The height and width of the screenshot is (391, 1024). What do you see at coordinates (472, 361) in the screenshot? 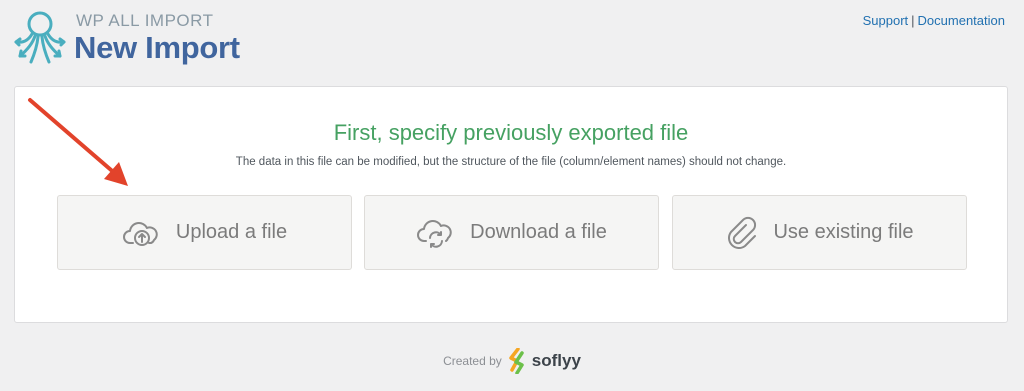
I see `created-by-label: Created by` at bounding box center [472, 361].